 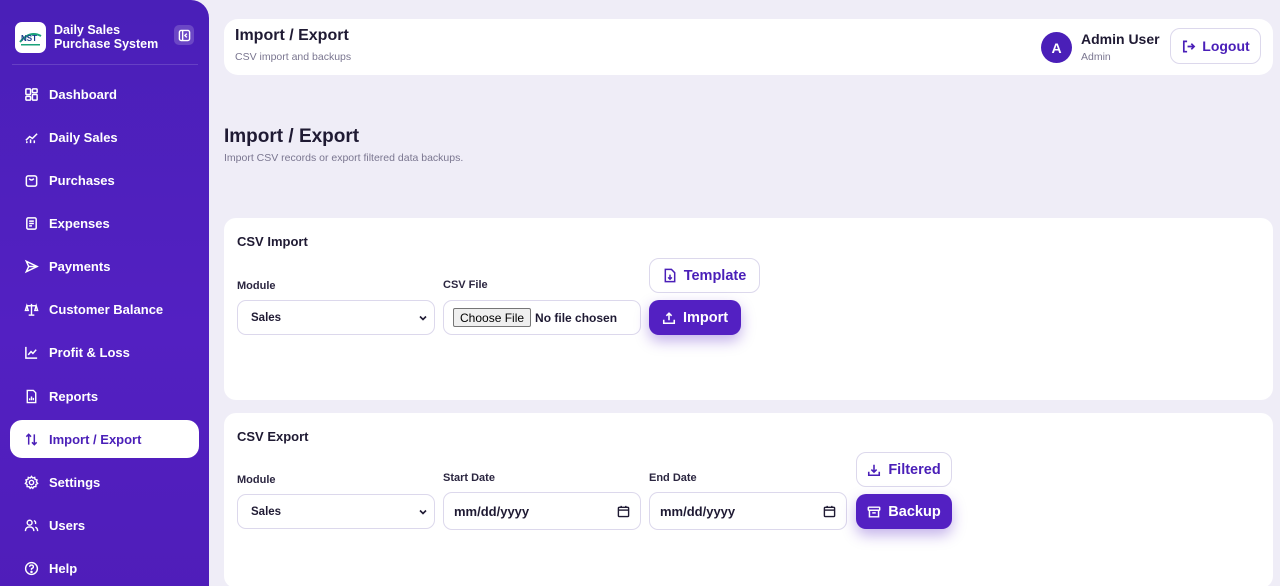 I want to click on sidebar-item-dashboard: Dashboard, so click(x=104, y=94).